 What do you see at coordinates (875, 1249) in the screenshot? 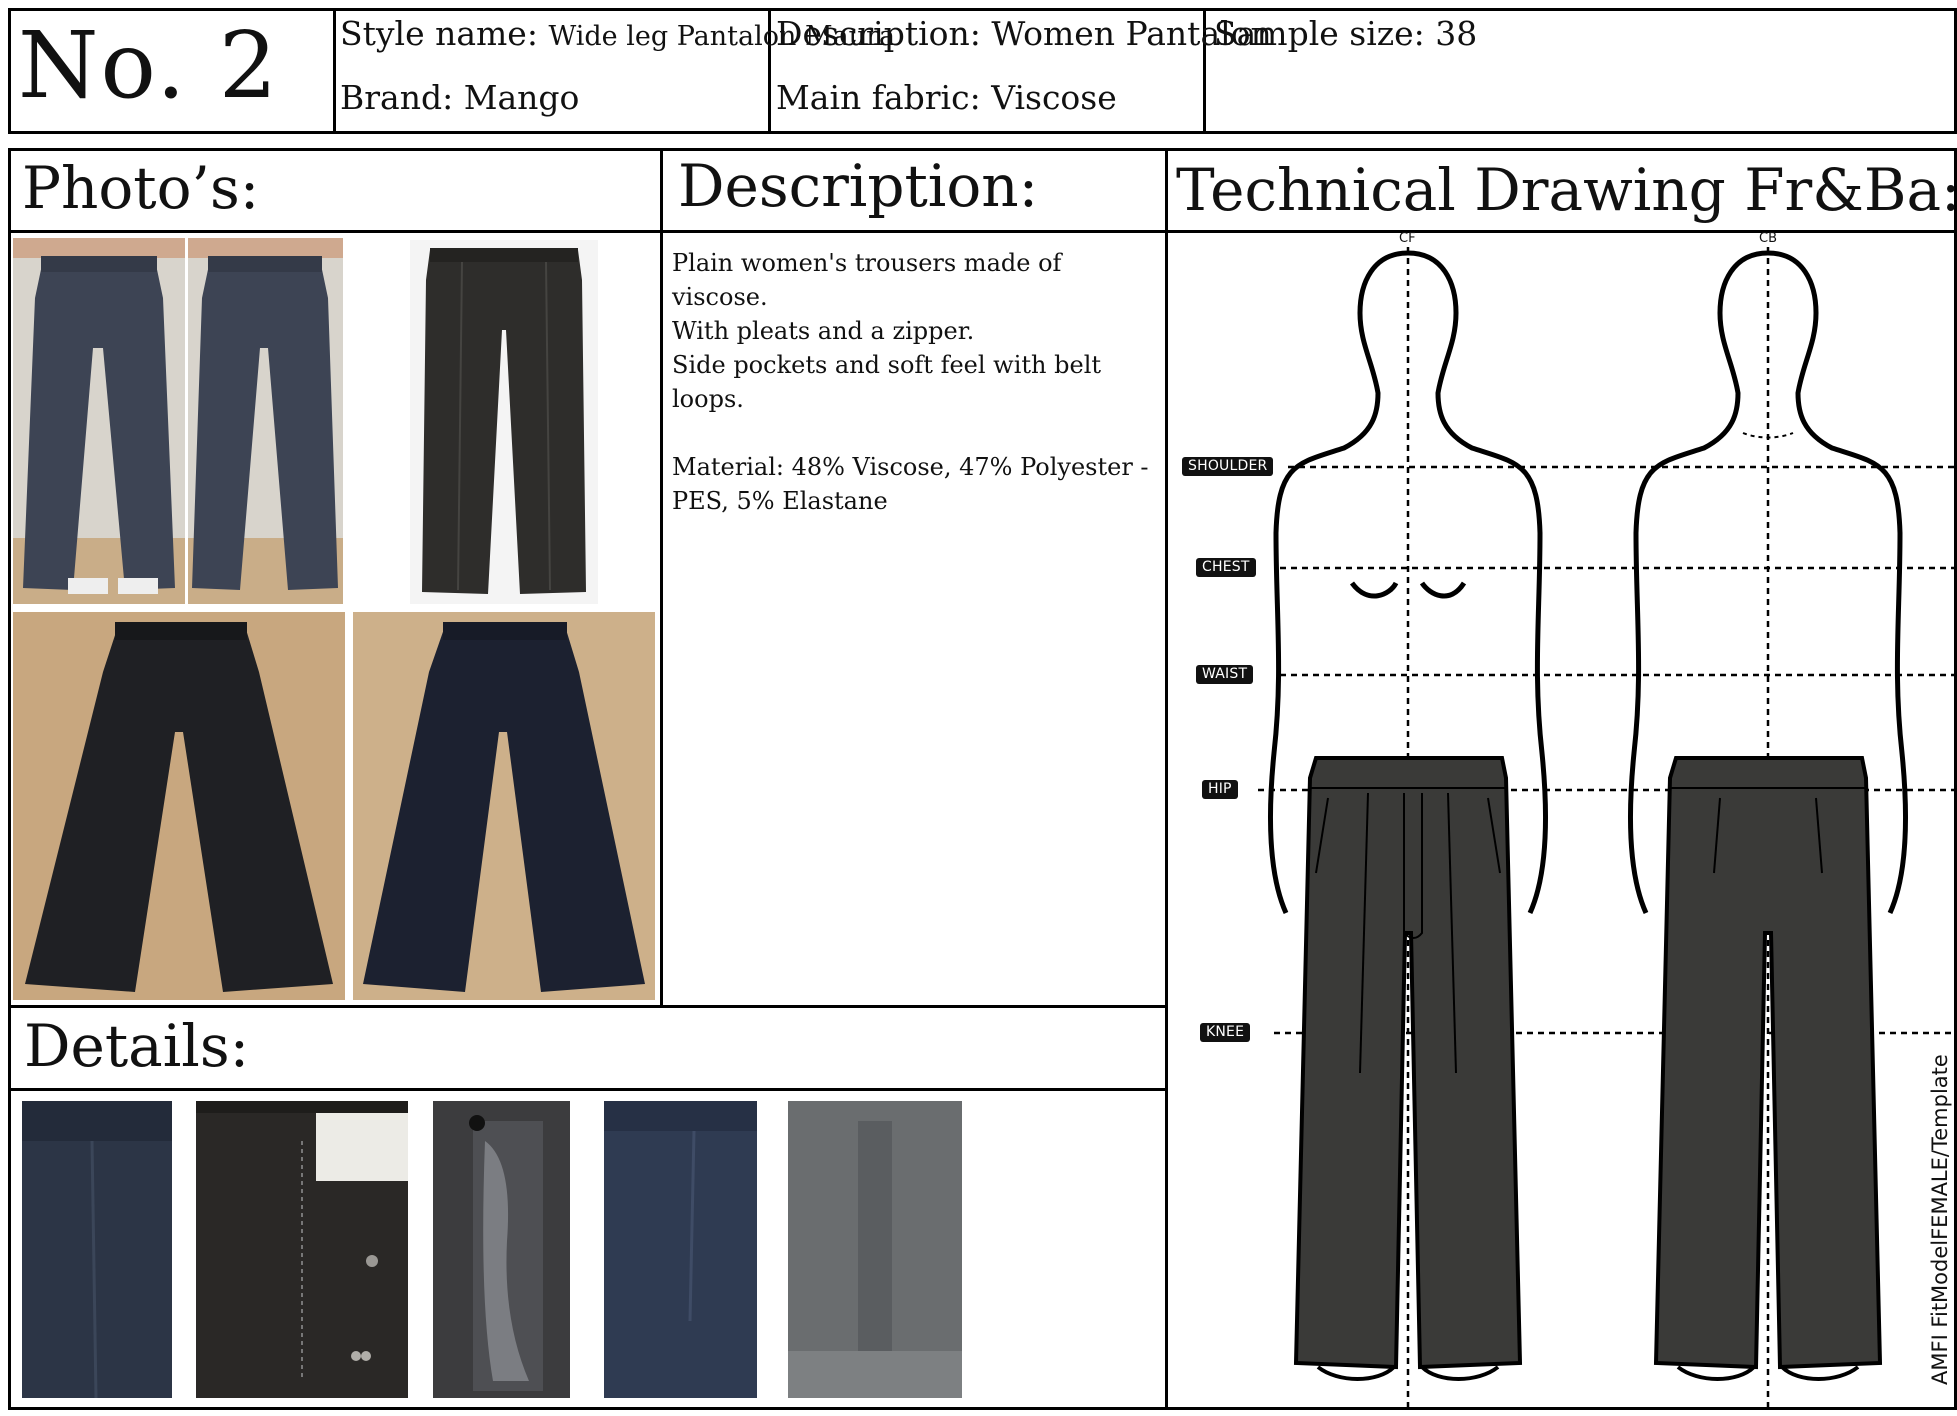
I see `detail-belt-loop` at bounding box center [875, 1249].